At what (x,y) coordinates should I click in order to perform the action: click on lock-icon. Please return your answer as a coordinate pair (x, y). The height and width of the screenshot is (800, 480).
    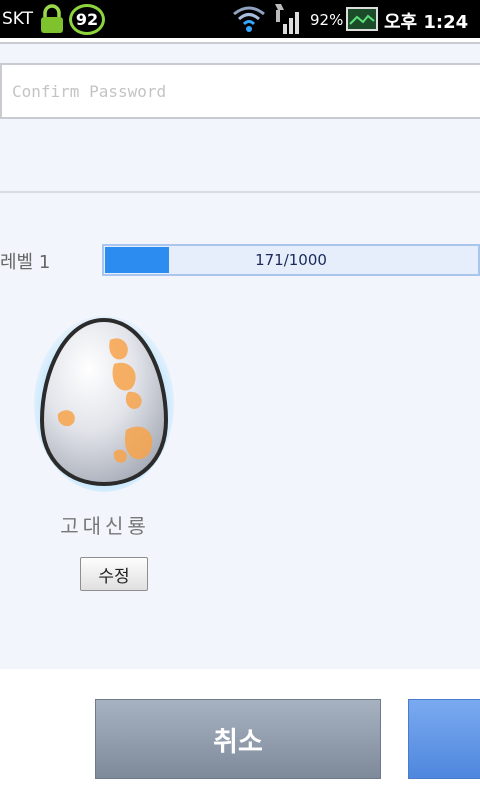
    Looking at the image, I should click on (52, 18).